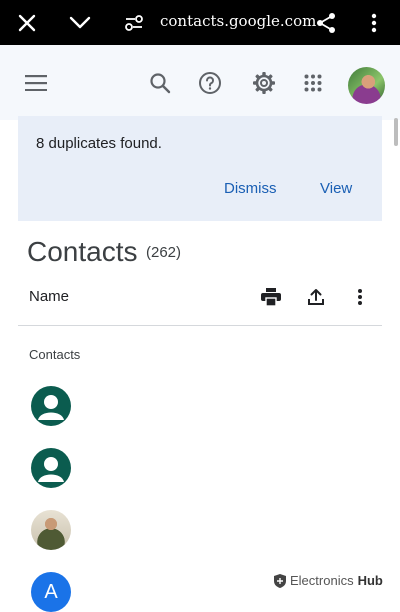 The height and width of the screenshot is (612, 400). Describe the element at coordinates (164, 252) in the screenshot. I see `contact-count: (262)` at that location.